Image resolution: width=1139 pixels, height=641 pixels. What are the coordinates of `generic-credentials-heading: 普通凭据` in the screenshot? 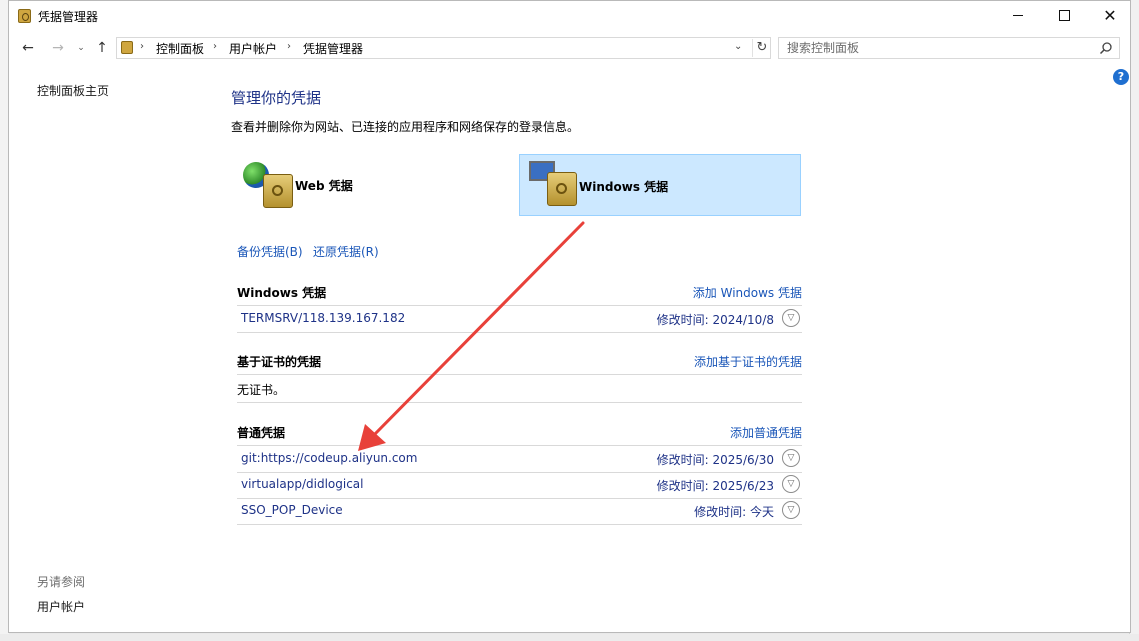 It's located at (261, 433).